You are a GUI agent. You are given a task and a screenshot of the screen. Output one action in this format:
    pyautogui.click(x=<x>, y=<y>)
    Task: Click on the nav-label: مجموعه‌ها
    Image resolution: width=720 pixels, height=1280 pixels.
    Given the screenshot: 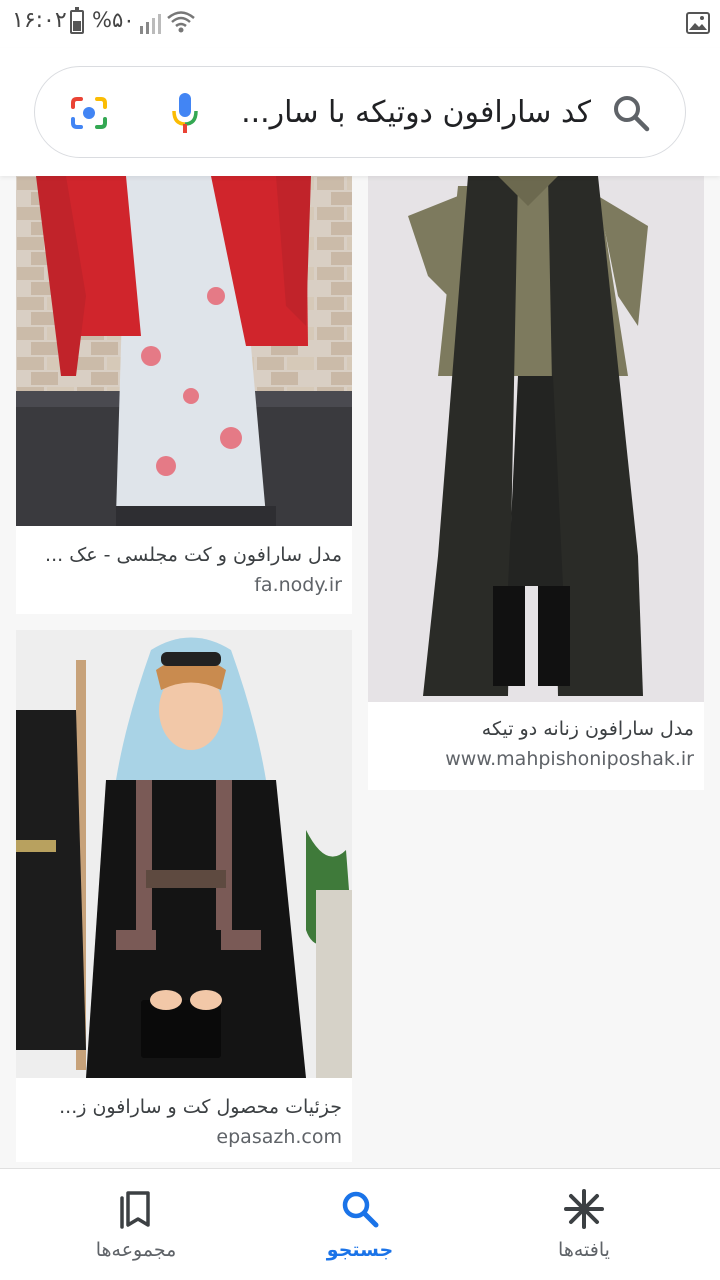 What is the action you would take?
    pyautogui.click(x=136, y=1250)
    